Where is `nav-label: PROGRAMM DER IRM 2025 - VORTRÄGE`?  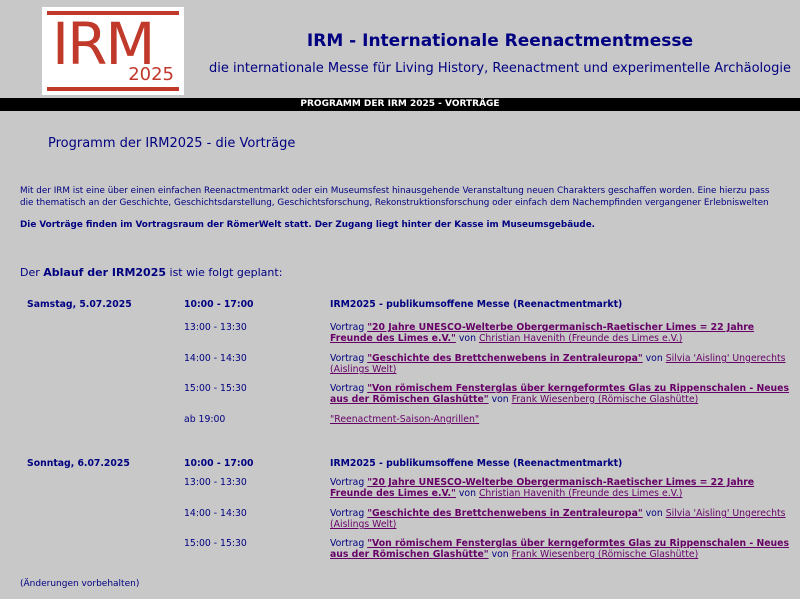 nav-label: PROGRAMM DER IRM 2025 - VORTRÄGE is located at coordinates (400, 104).